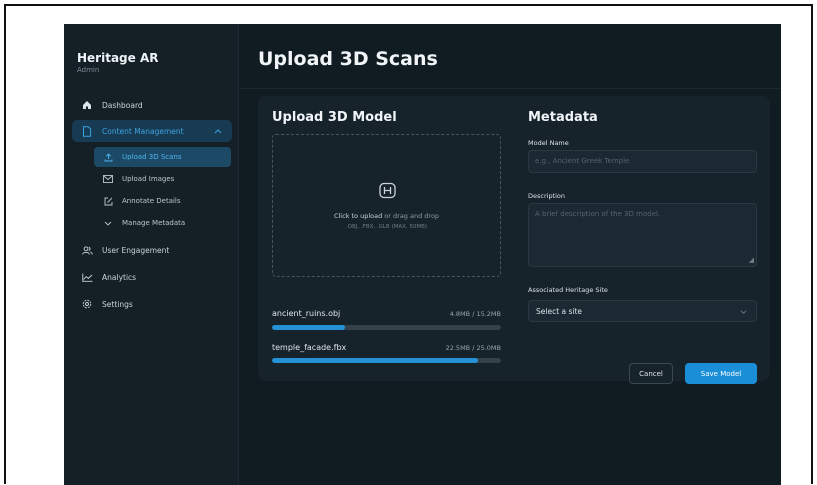 The height and width of the screenshot is (485, 817). I want to click on sidebar-subitem-upload-images: Upload Images, so click(162, 179).